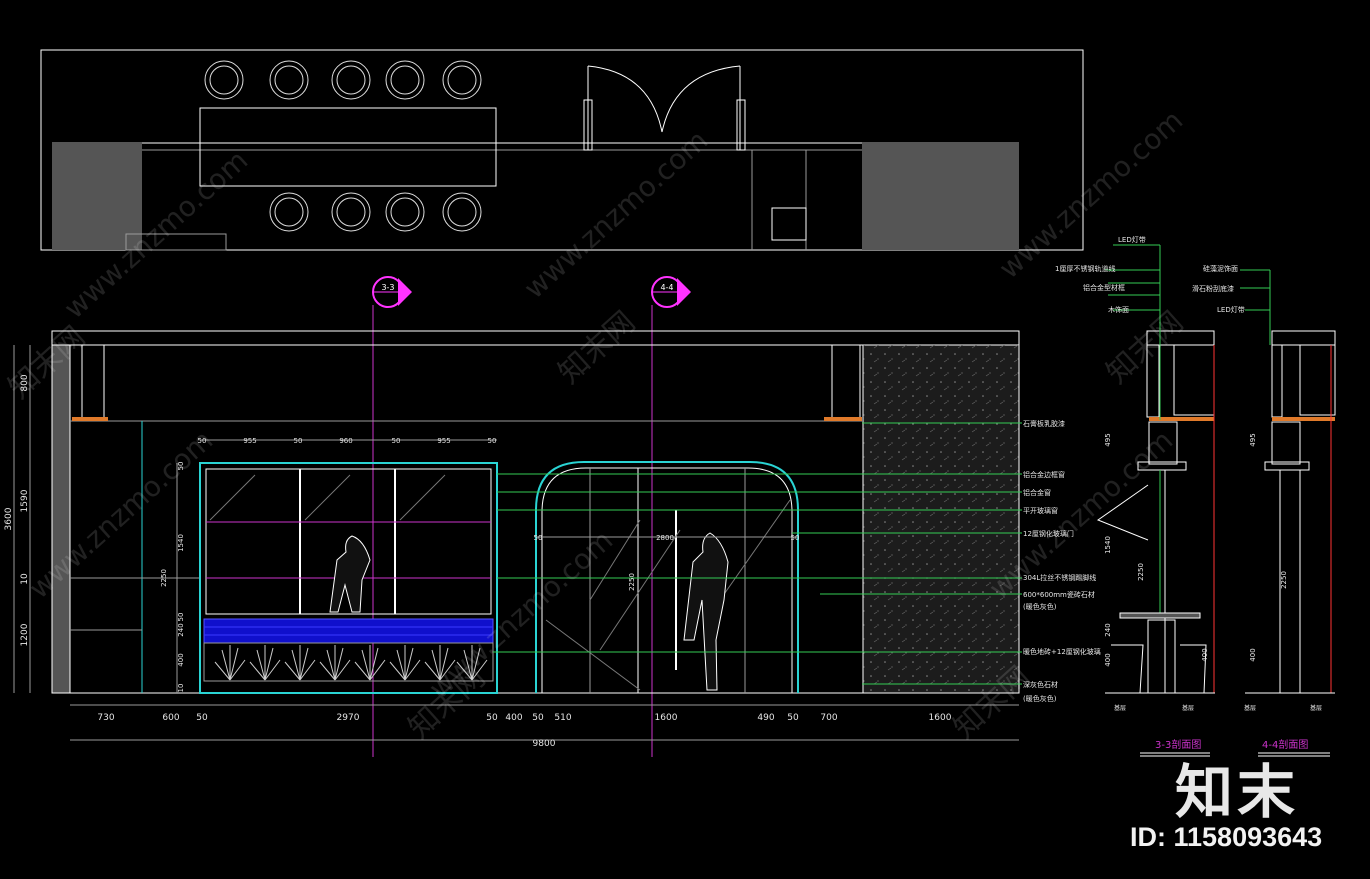  What do you see at coordinates (93, 382) in the screenshot?
I see `light-pocket-left` at bounding box center [93, 382].